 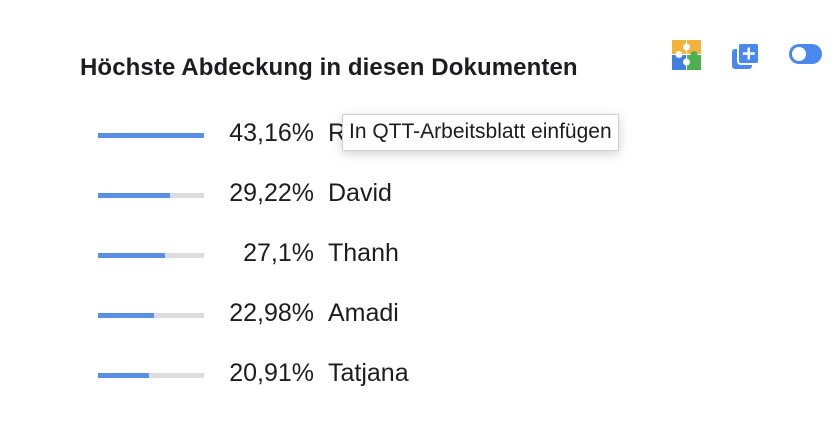 What do you see at coordinates (271, 193) in the screenshot?
I see `coverage-percent: 29,22%` at bounding box center [271, 193].